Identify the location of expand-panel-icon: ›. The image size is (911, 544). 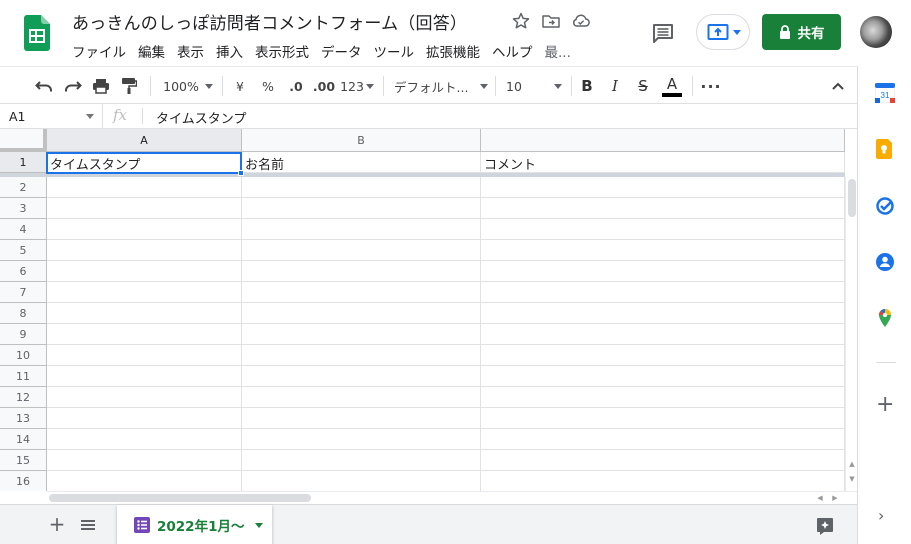
(881, 515).